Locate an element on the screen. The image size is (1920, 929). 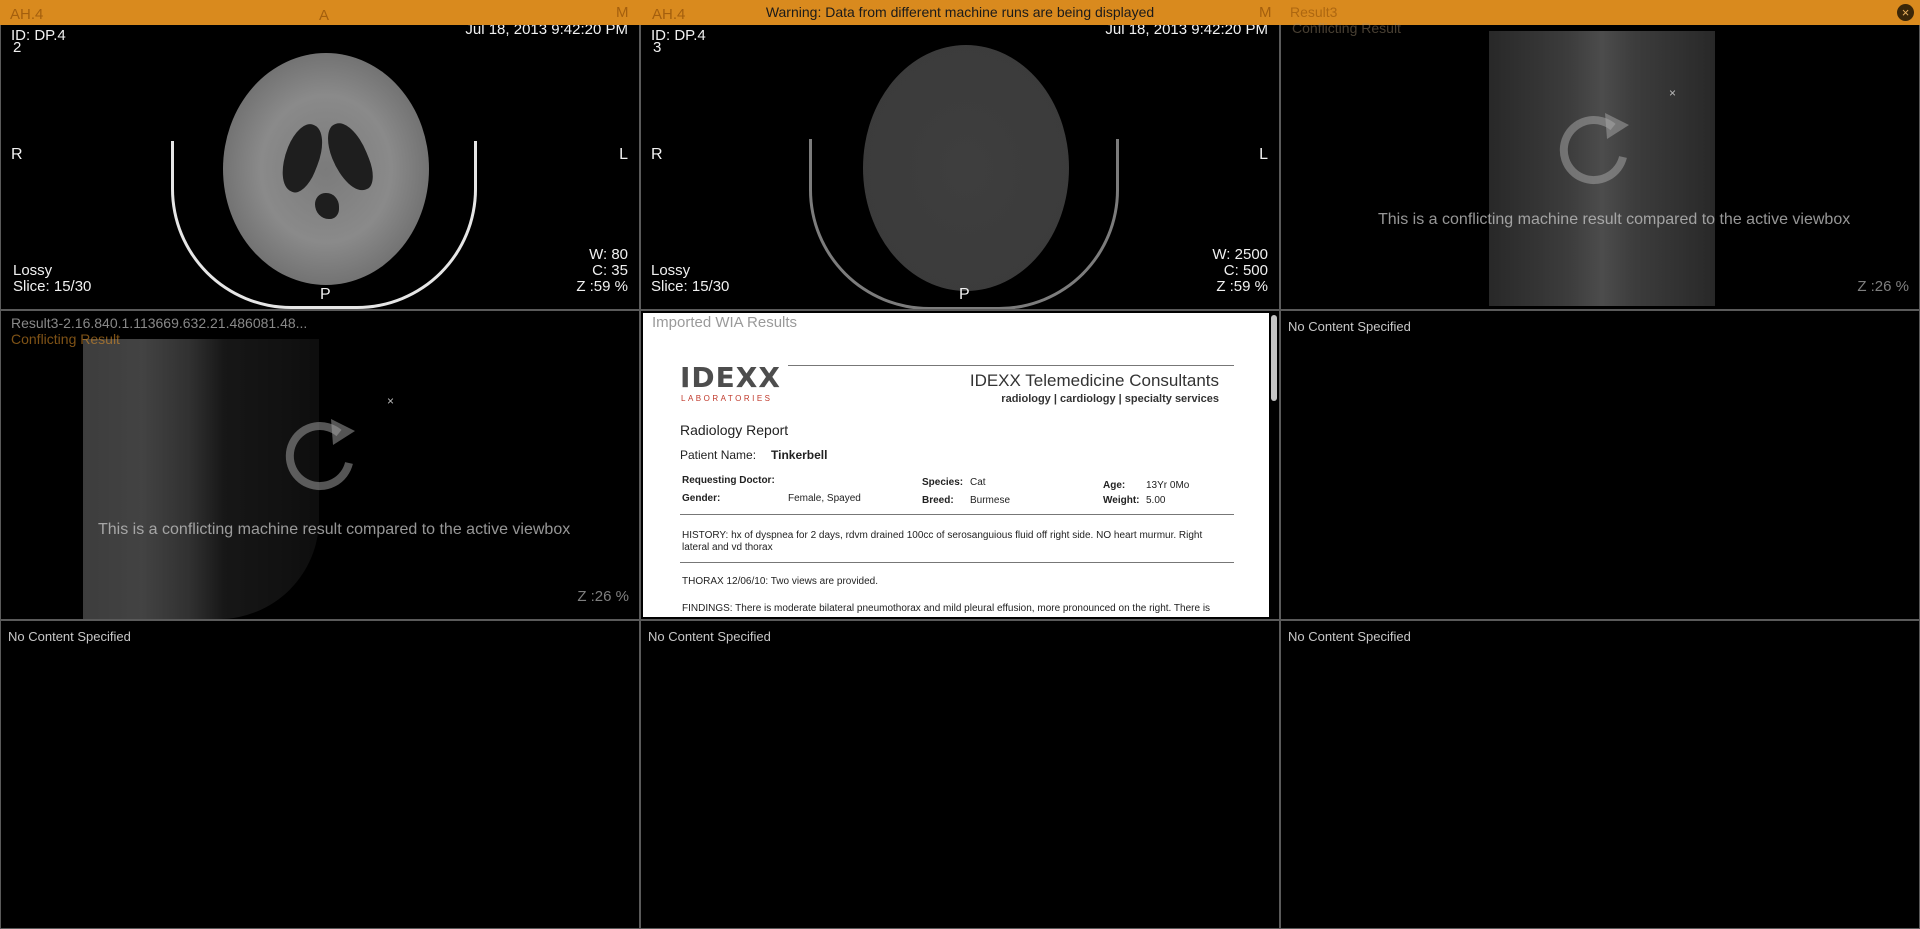
warning-close-button: × is located at coordinates (1905, 12).